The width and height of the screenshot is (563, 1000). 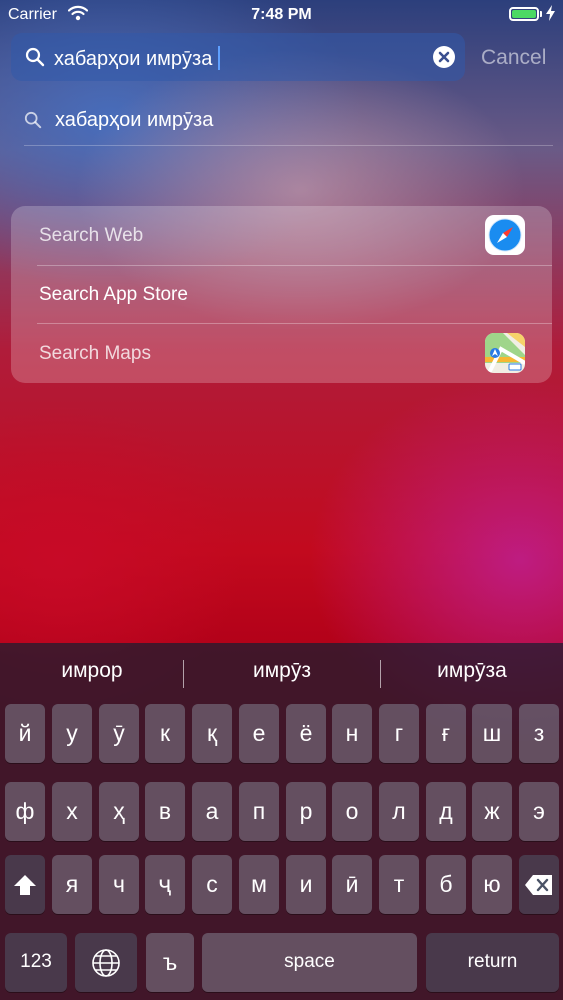 What do you see at coordinates (524, 14) in the screenshot?
I see `battery-icon` at bounding box center [524, 14].